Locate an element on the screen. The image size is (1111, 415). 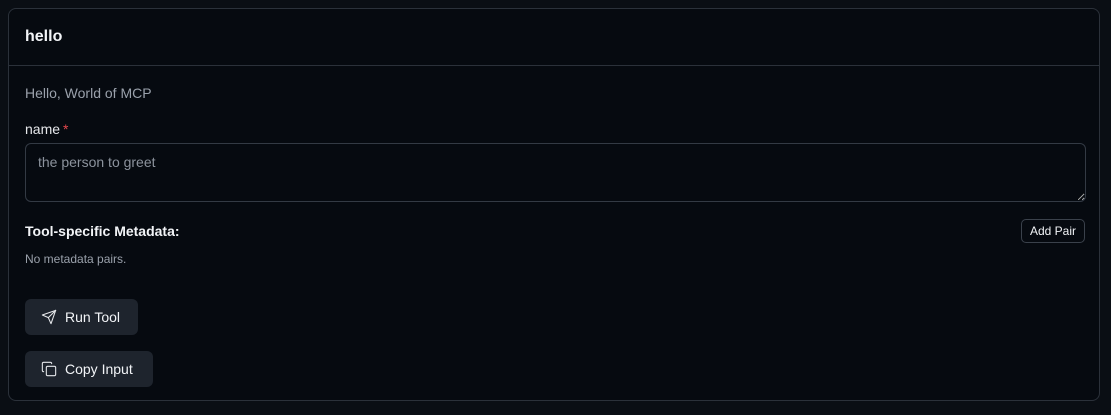
name-input is located at coordinates (555, 172).